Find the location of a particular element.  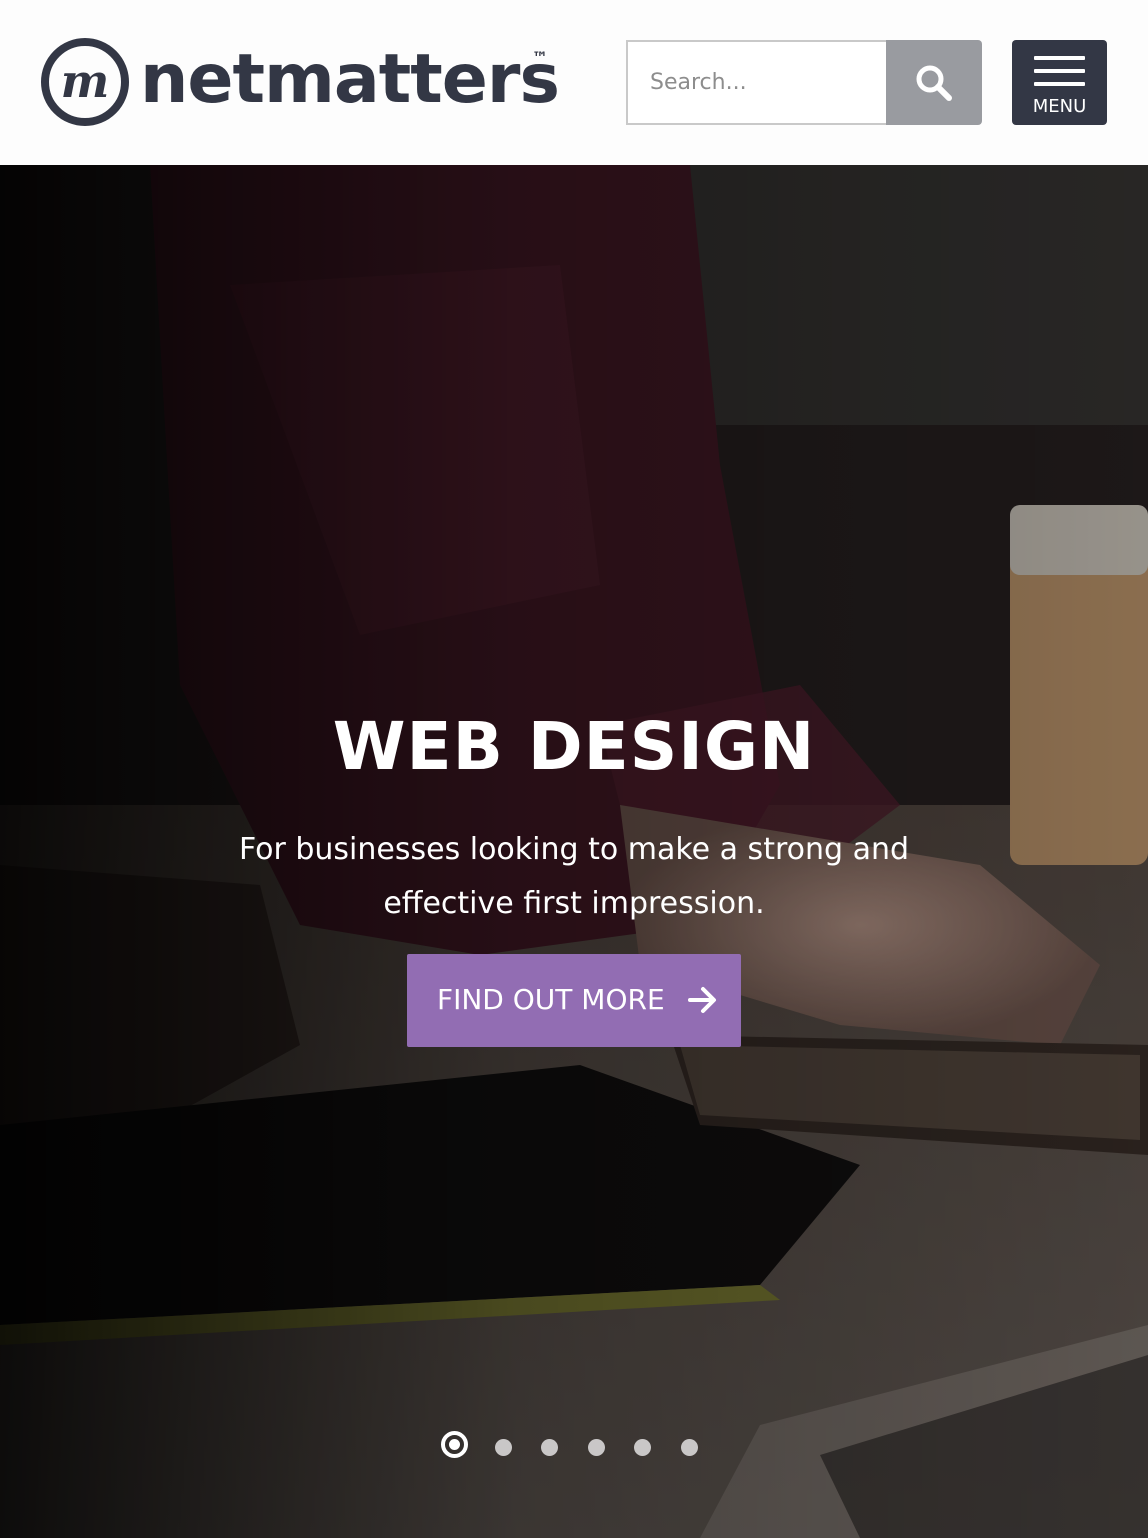

search-icon is located at coordinates (934, 83).